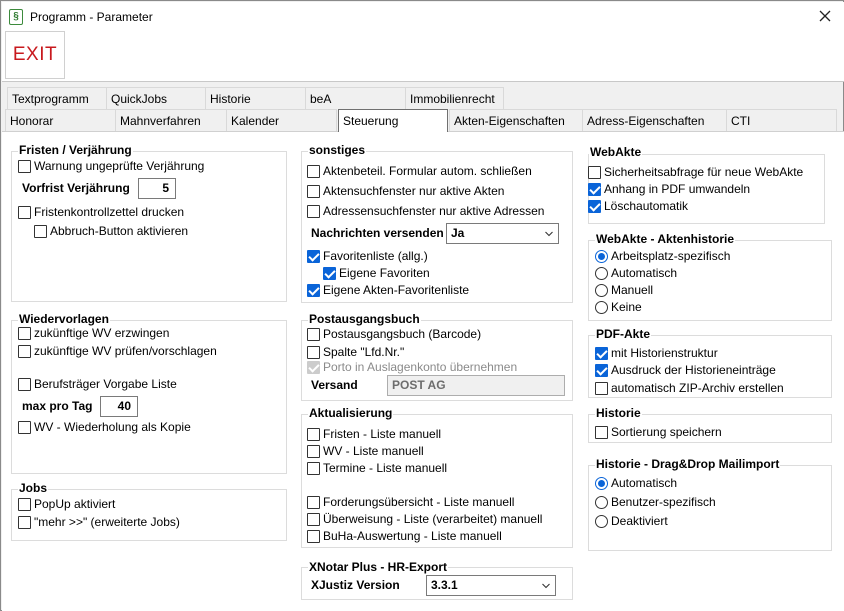 This screenshot has height=611, width=844. What do you see at coordinates (313, 536) in the screenshot?
I see `buha-liste-checkbox` at bounding box center [313, 536].